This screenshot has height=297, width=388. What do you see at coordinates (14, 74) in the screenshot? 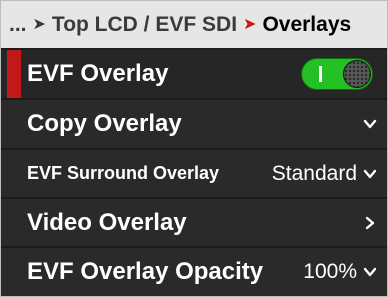
I see `selection-indicator` at bounding box center [14, 74].